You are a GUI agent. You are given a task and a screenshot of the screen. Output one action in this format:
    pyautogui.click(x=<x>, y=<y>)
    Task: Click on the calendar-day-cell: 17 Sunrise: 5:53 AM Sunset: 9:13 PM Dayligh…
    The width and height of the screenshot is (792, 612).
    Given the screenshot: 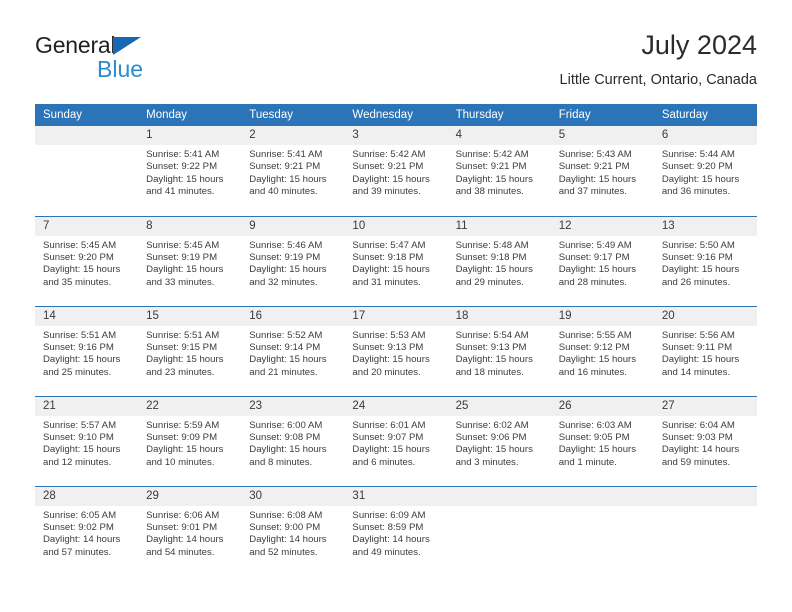 What is the action you would take?
    pyautogui.click(x=396, y=350)
    